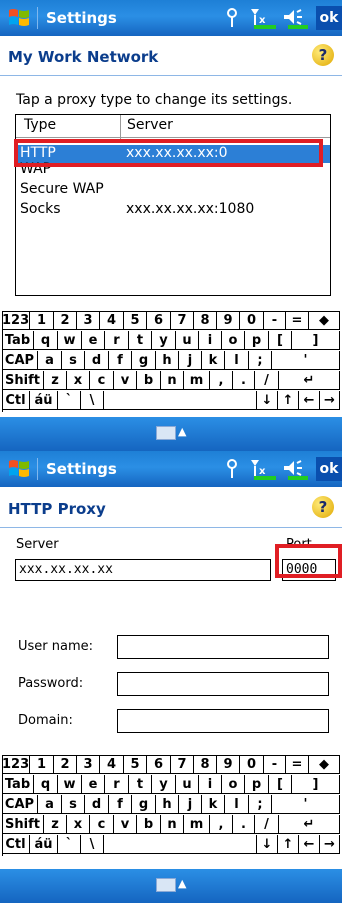 This screenshot has width=342, height=903. What do you see at coordinates (92, 400) in the screenshot?
I see `key-backslash: \` at bounding box center [92, 400].